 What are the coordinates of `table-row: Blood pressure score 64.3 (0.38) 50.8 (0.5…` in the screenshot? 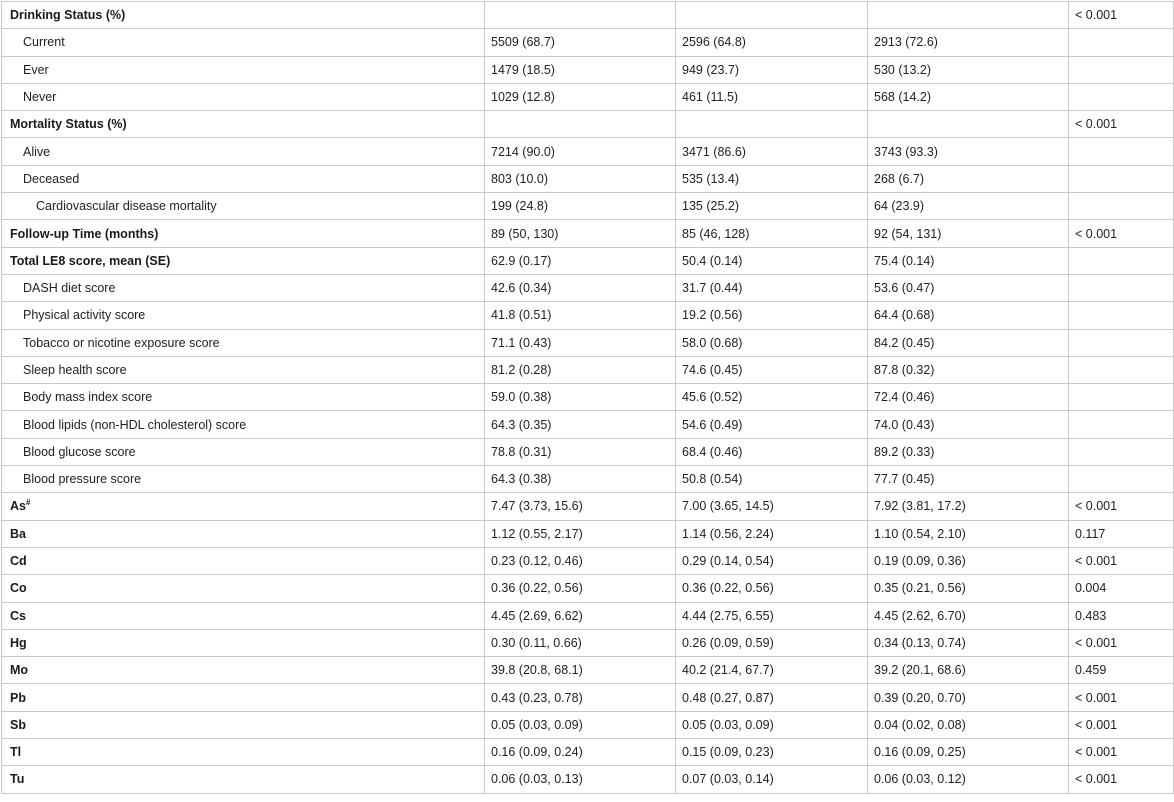 It's located at (587, 479).